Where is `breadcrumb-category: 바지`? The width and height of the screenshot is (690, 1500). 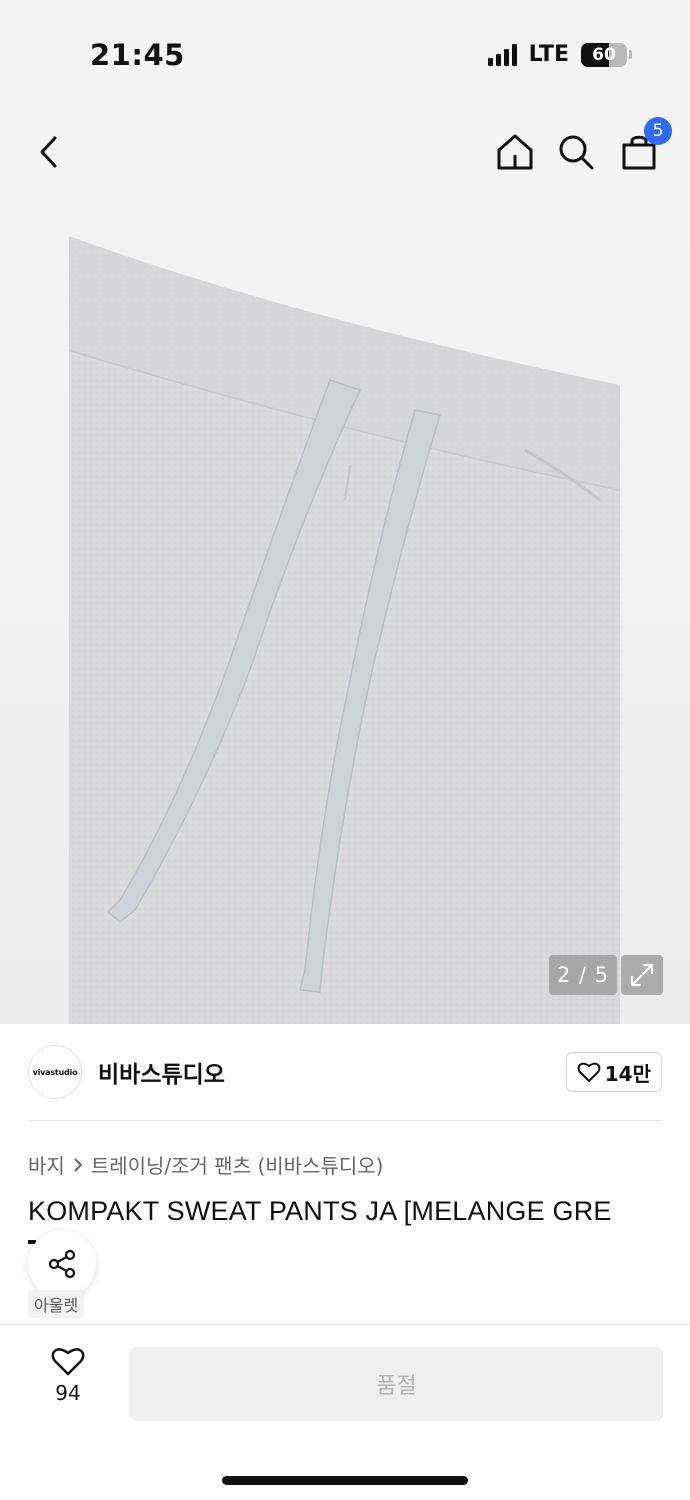
breadcrumb-category: 바지 is located at coordinates (46, 1164).